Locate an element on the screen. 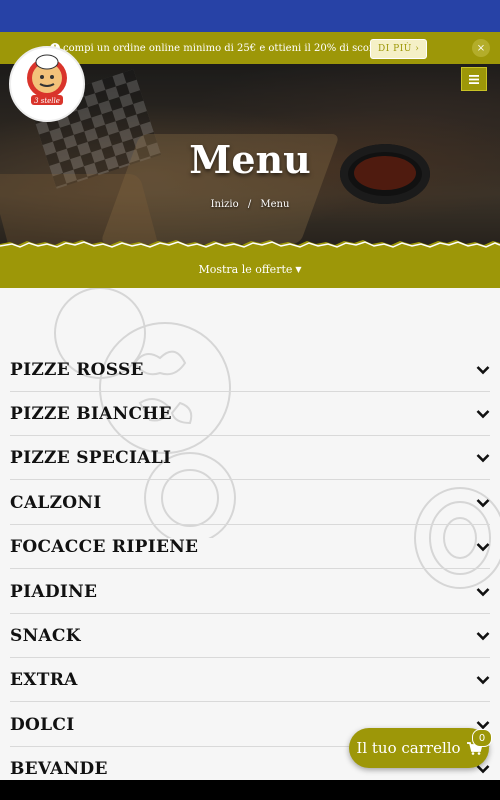  category-label: PIZZE SPECIALI is located at coordinates (91, 457).